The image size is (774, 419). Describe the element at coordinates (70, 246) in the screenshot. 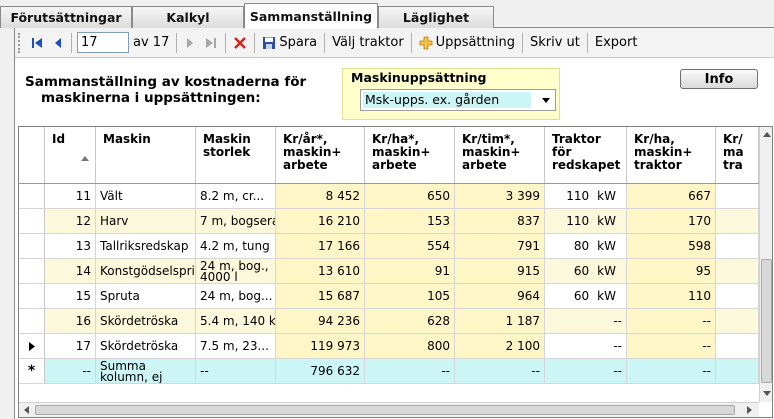

I see `cell-id: 13` at that location.